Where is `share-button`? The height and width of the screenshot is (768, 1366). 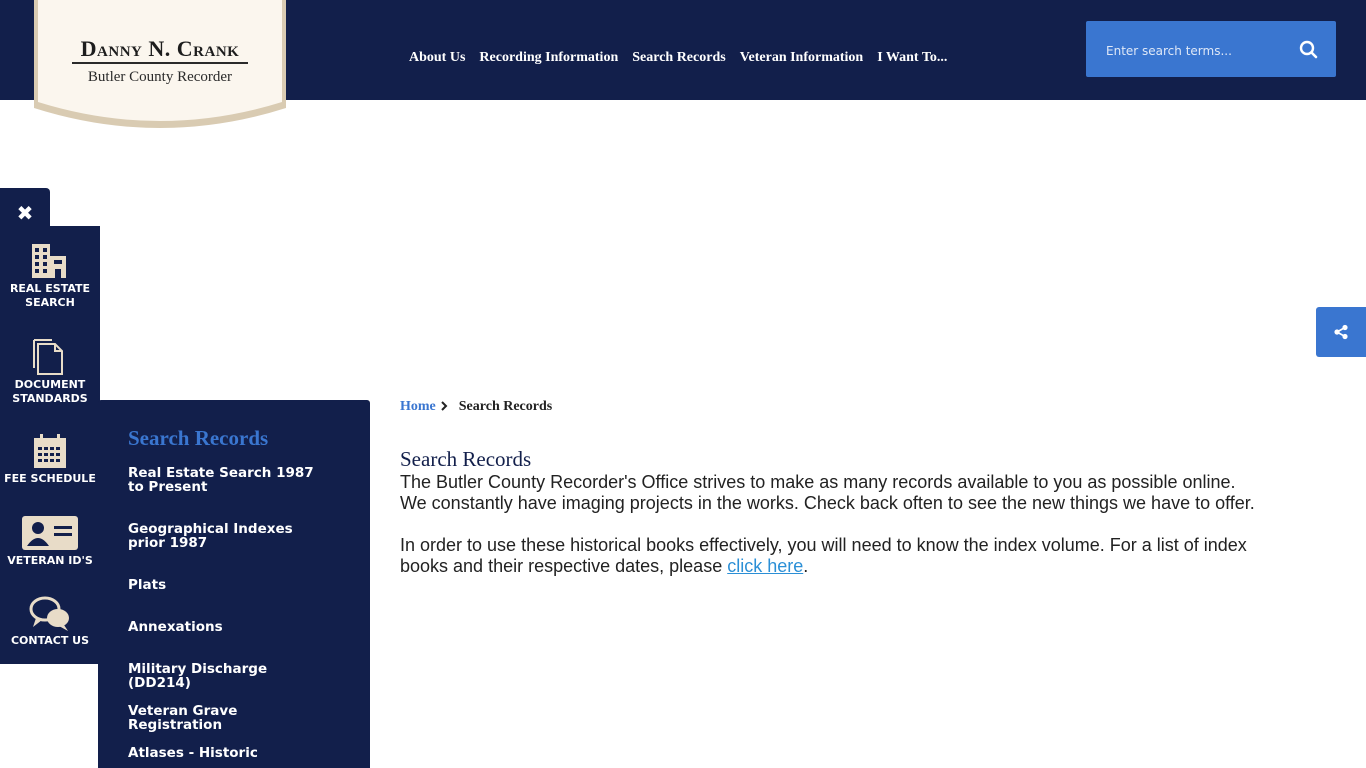 share-button is located at coordinates (1341, 332).